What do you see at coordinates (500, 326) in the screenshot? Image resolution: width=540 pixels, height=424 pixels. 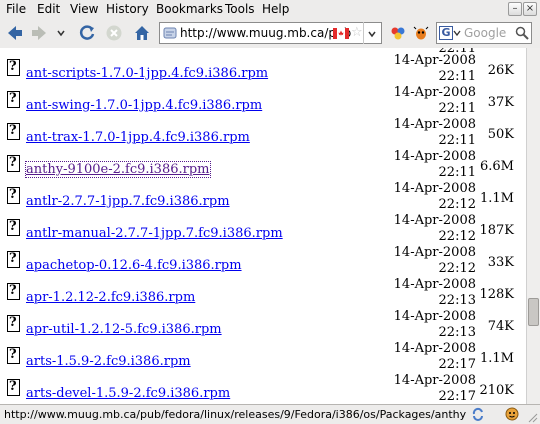 I see `file-size: 74K` at bounding box center [500, 326].